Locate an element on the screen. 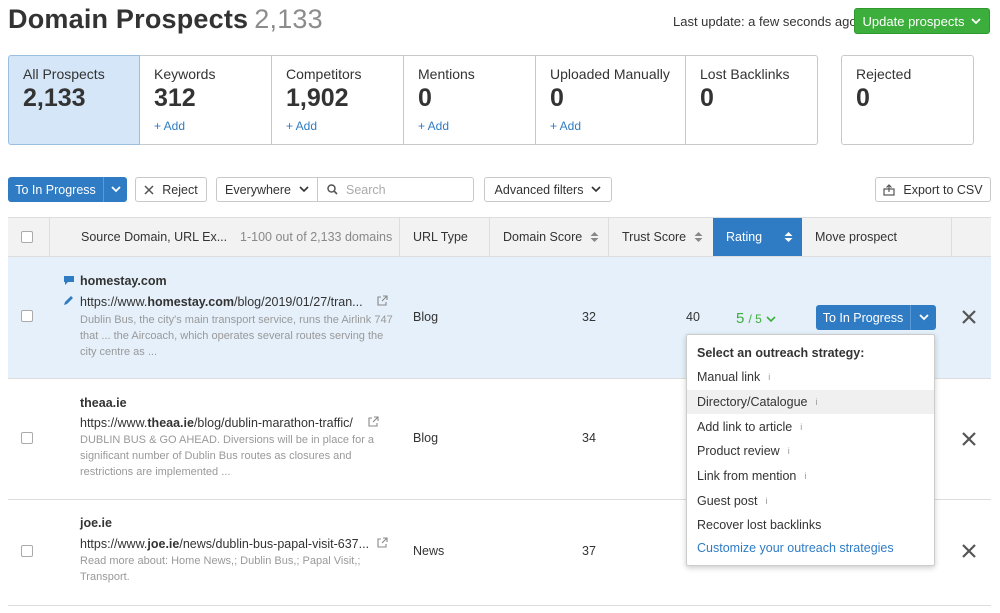 Image resolution: width=1000 pixels, height=613 pixels. card-label: Competitors is located at coordinates (324, 74).